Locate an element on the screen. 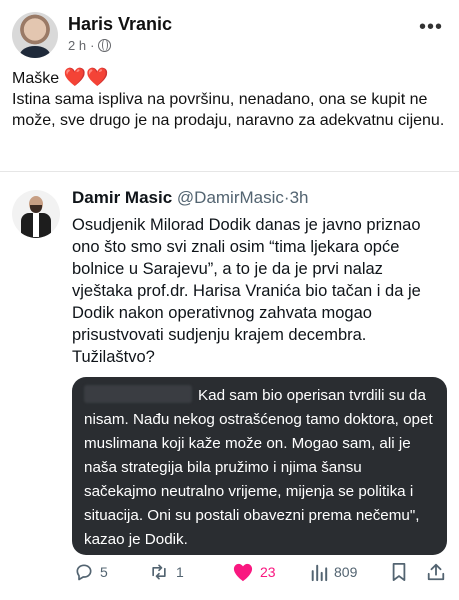 The height and width of the screenshot is (600, 459). redacted-area is located at coordinates (138, 394).